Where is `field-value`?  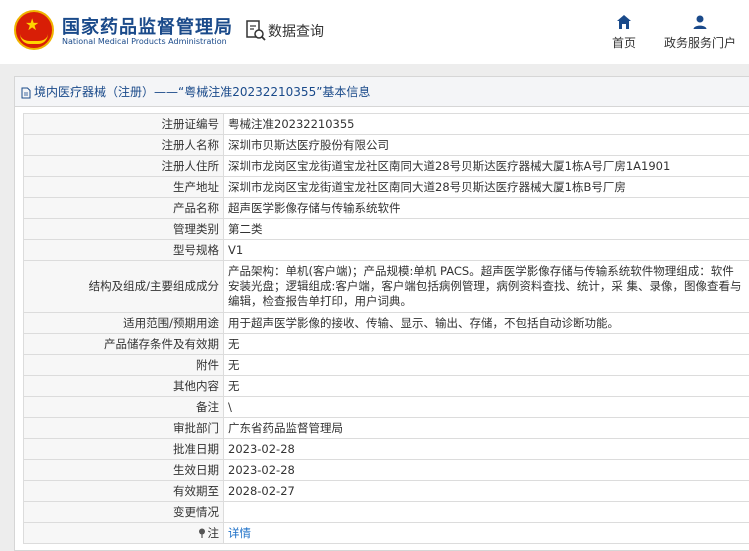 field-value is located at coordinates (486, 512).